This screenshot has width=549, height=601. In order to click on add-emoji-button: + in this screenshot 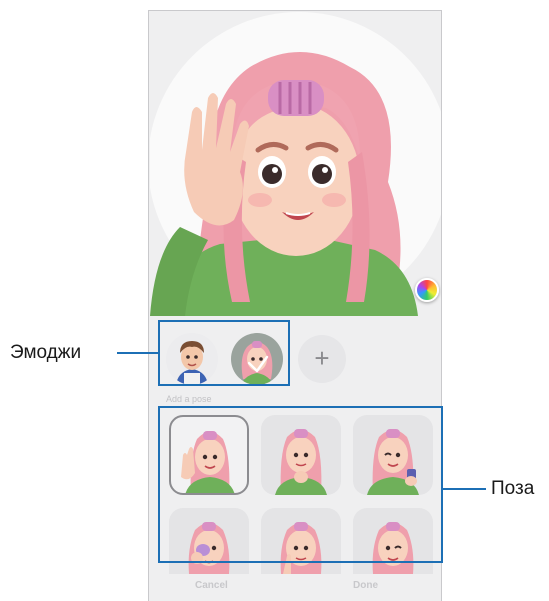, I will do `click(322, 359)`.